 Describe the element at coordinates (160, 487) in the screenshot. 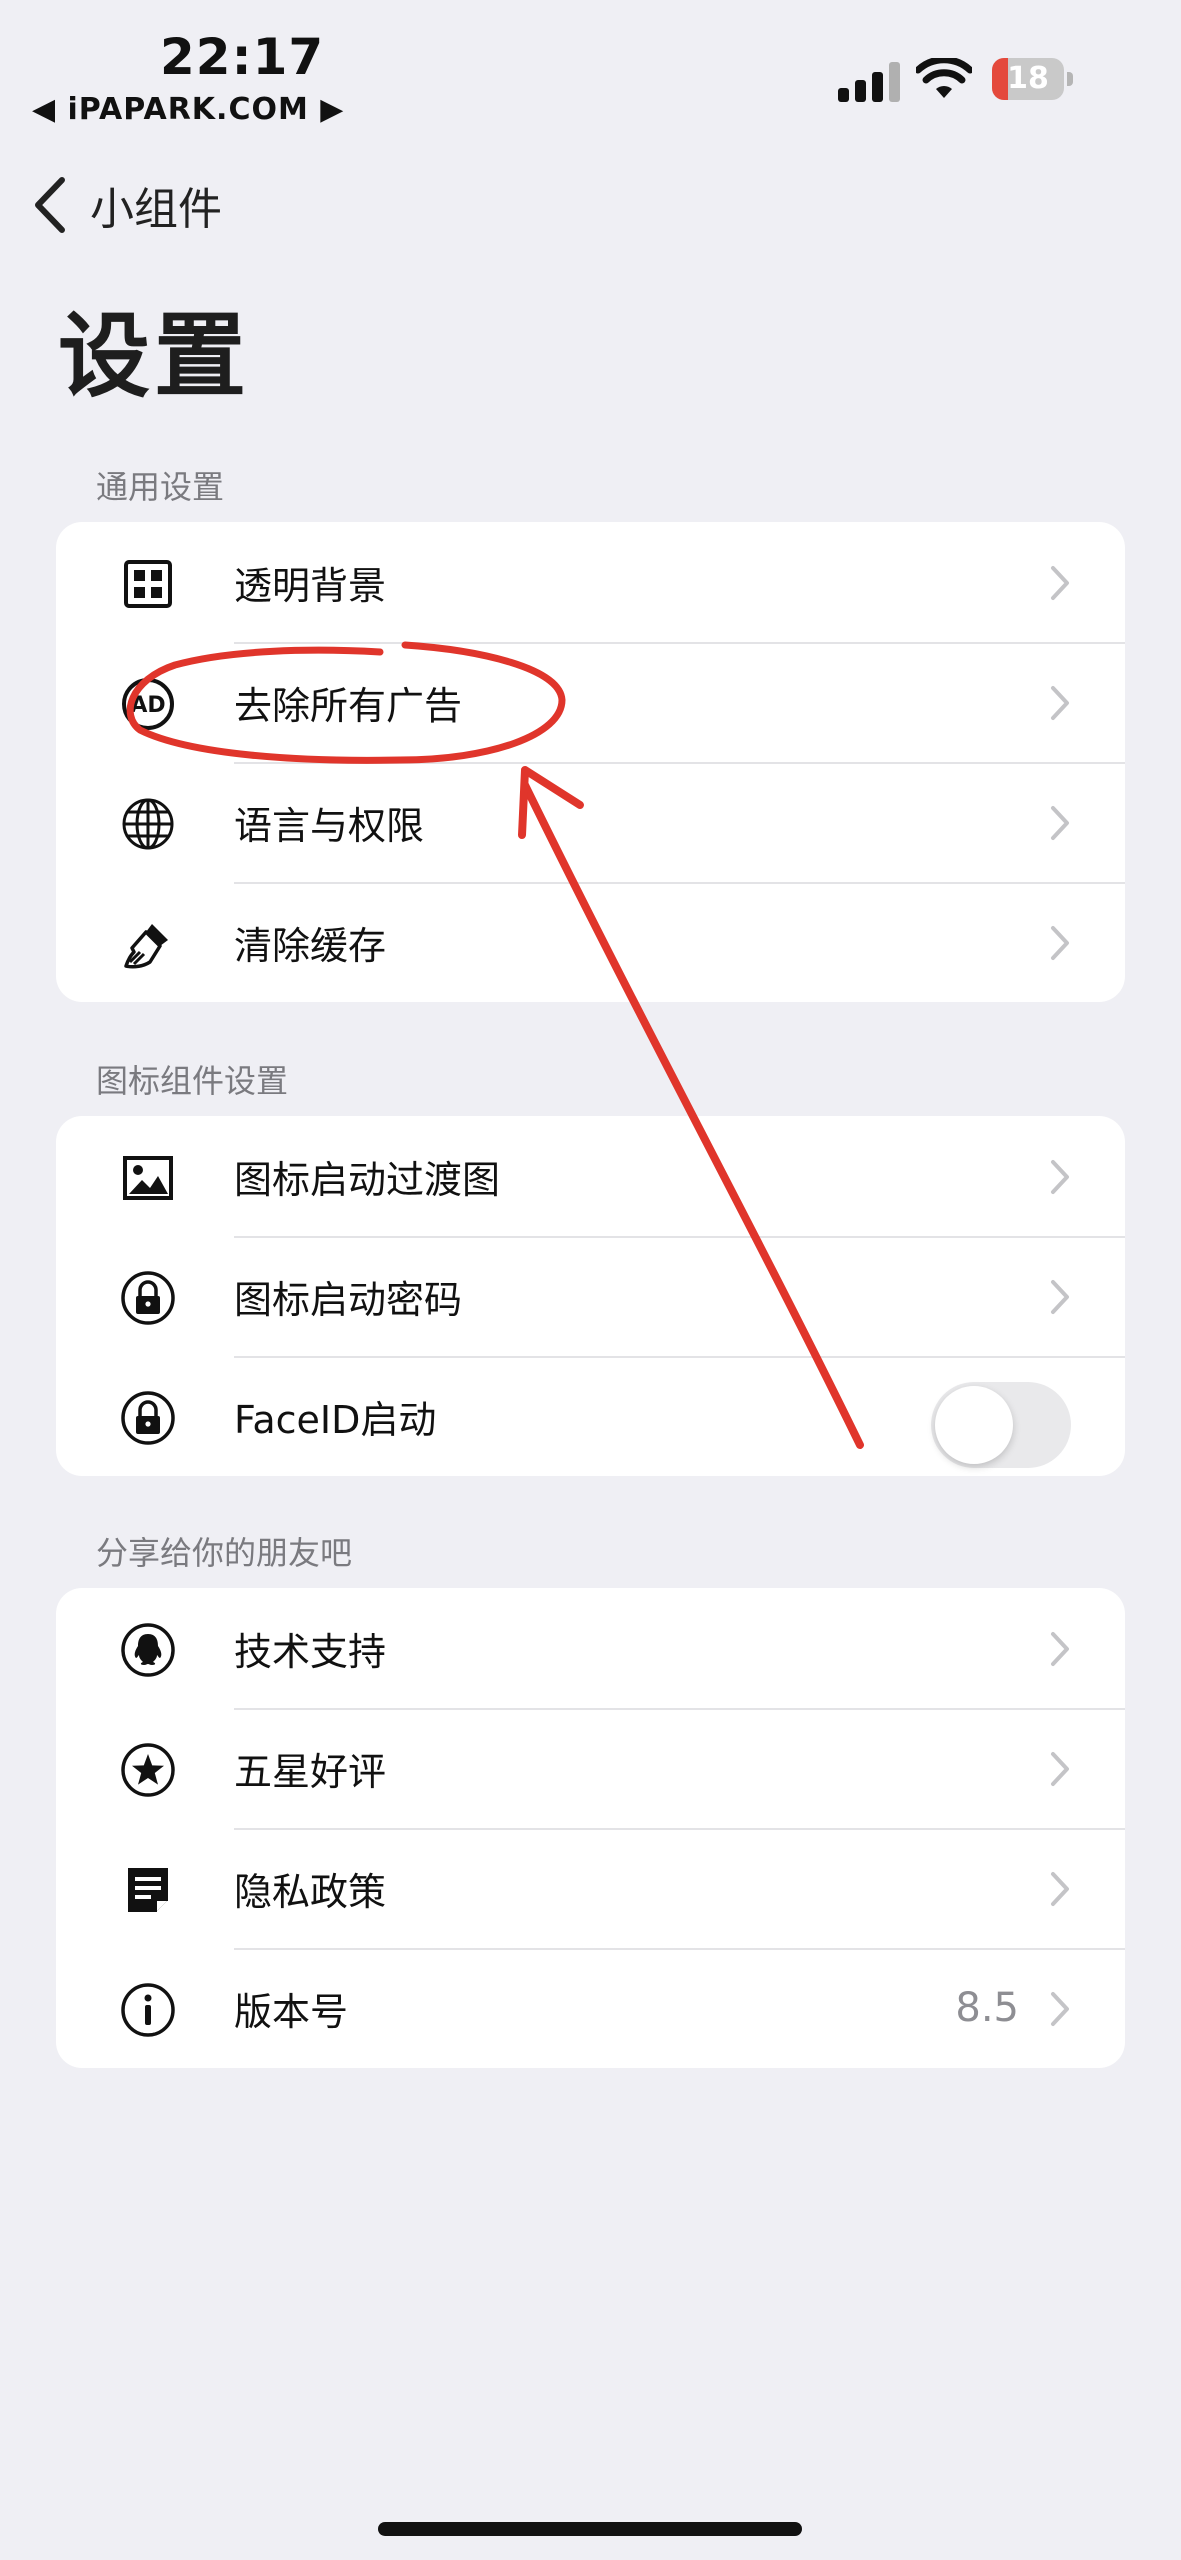

I see `section-header-general: 通用设置` at that location.